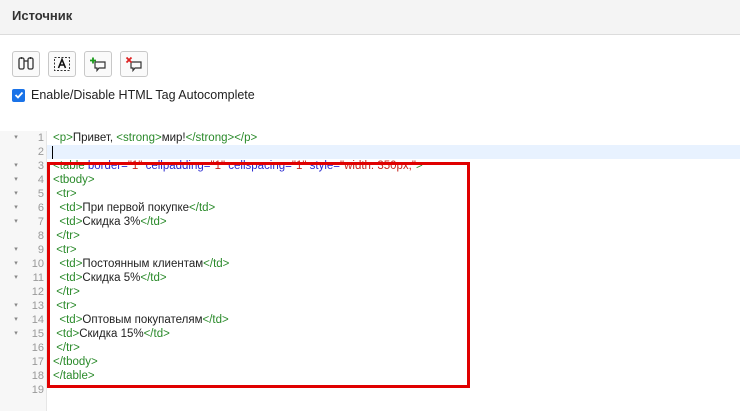 This screenshot has width=740, height=411. I want to click on find-replace-button, so click(26, 64).